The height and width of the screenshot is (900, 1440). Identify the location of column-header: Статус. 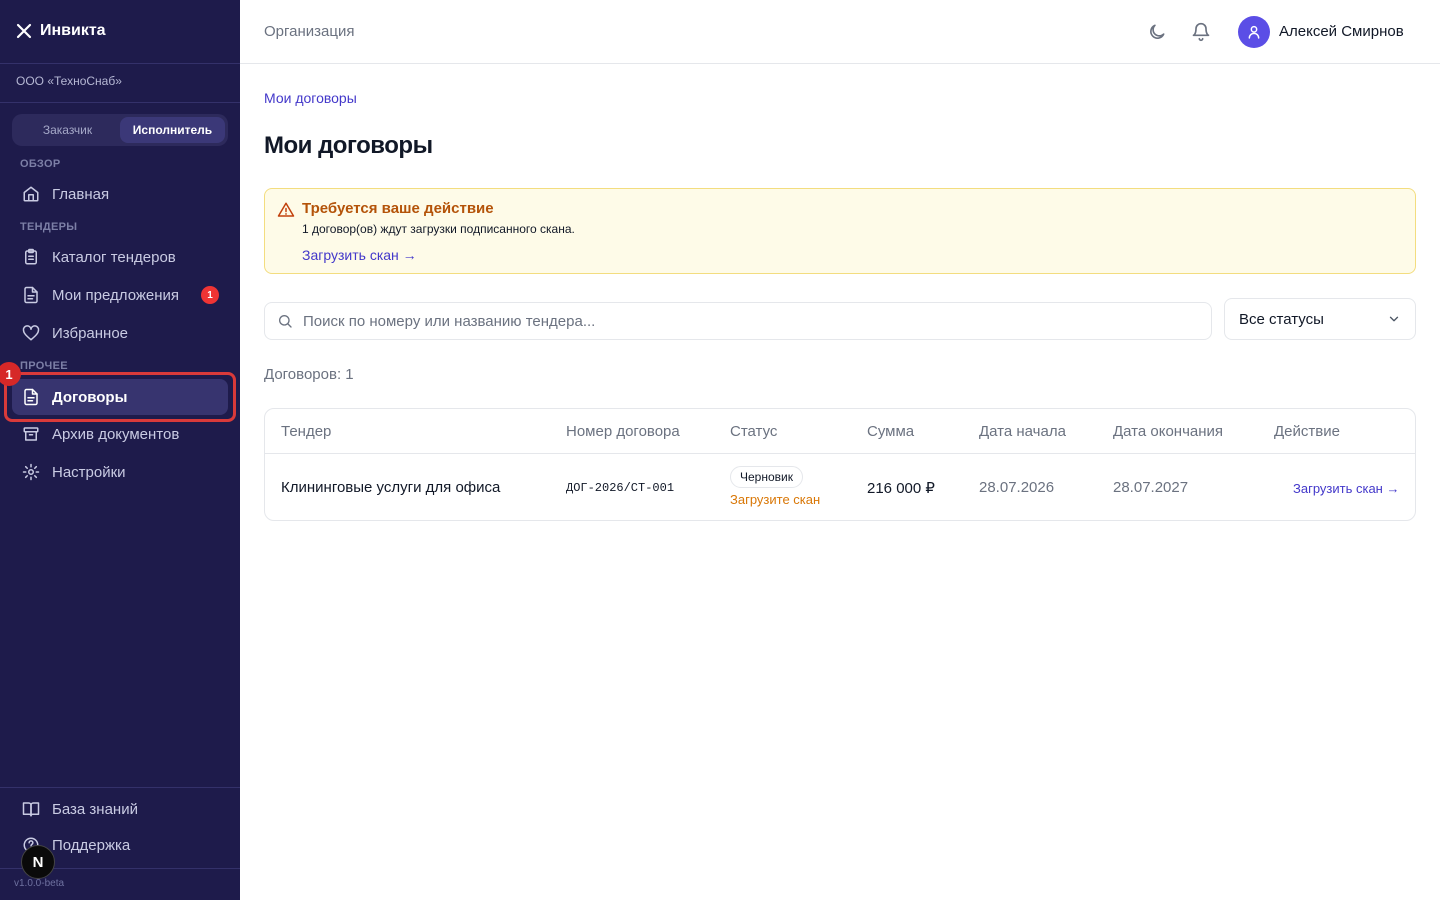
(754, 431).